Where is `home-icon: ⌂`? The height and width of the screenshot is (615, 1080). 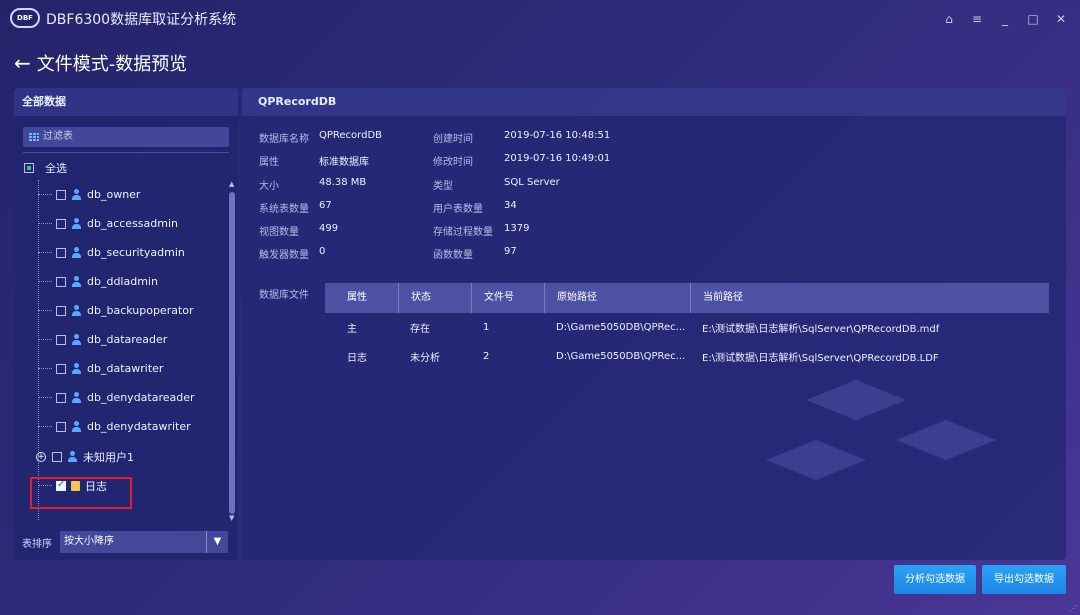 home-icon: ⌂ is located at coordinates (949, 19).